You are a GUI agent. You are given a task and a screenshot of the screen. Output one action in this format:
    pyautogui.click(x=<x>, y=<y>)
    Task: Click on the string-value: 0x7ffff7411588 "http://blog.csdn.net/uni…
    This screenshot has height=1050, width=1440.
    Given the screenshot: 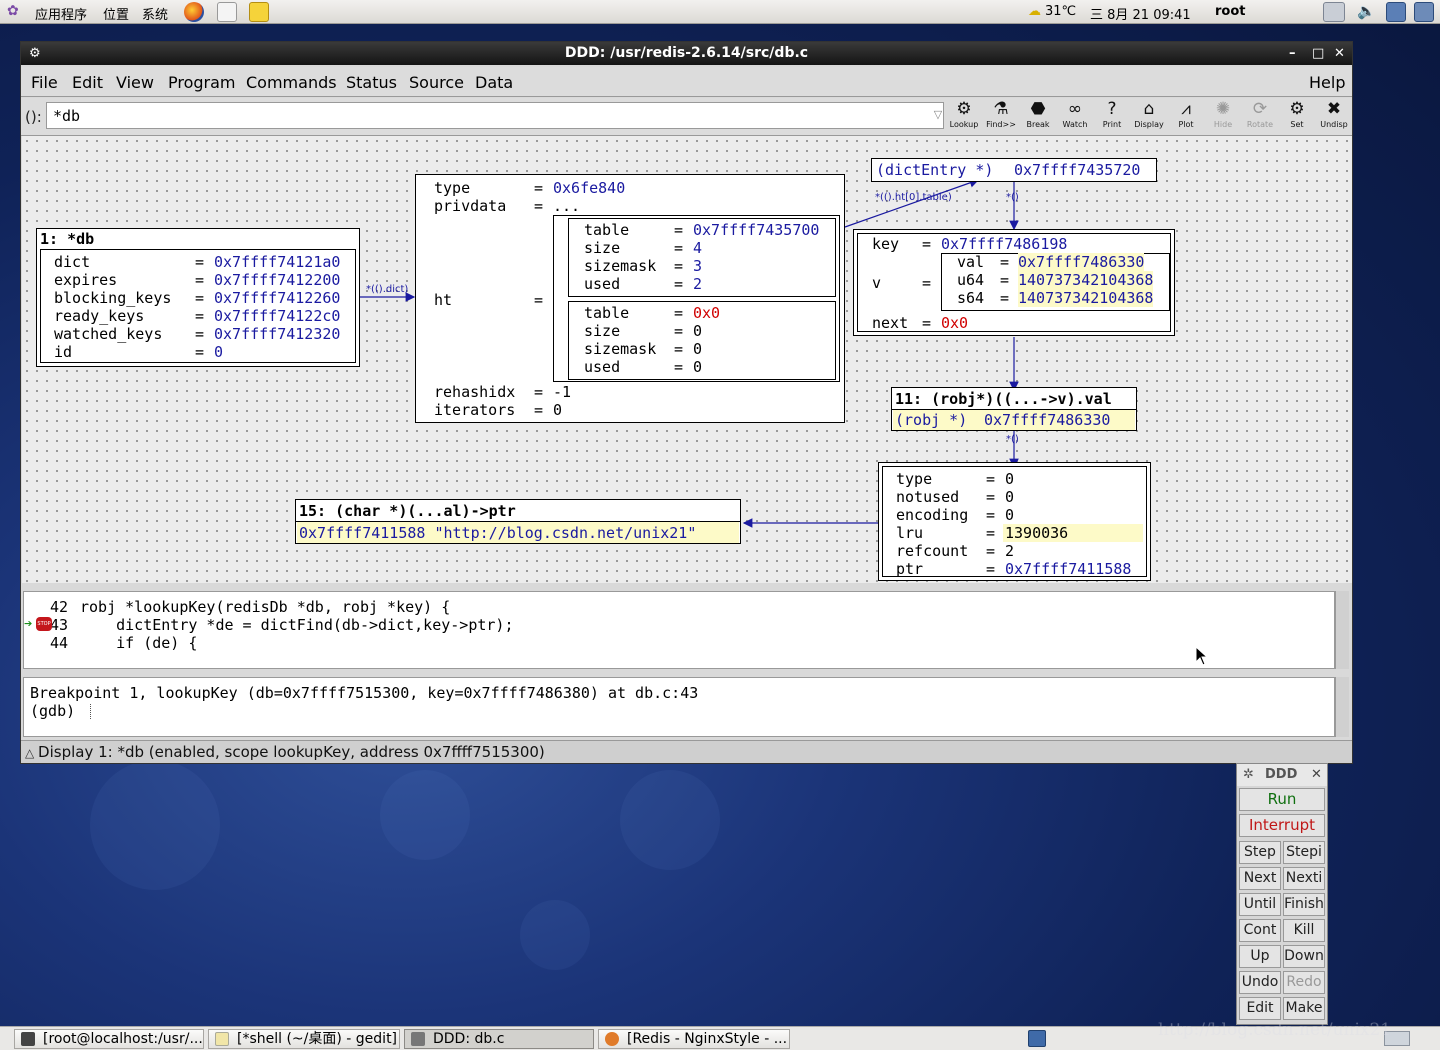 What is the action you would take?
    pyautogui.click(x=497, y=533)
    